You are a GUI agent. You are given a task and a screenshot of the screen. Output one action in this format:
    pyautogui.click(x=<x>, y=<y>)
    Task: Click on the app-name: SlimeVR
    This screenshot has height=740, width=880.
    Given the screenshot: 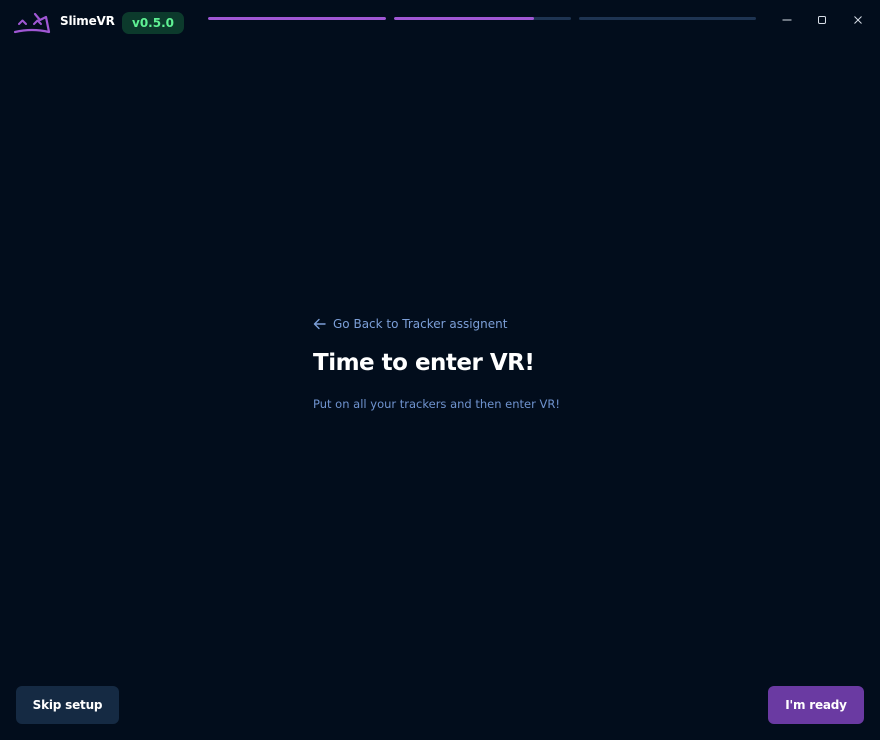 What is the action you would take?
    pyautogui.click(x=87, y=21)
    